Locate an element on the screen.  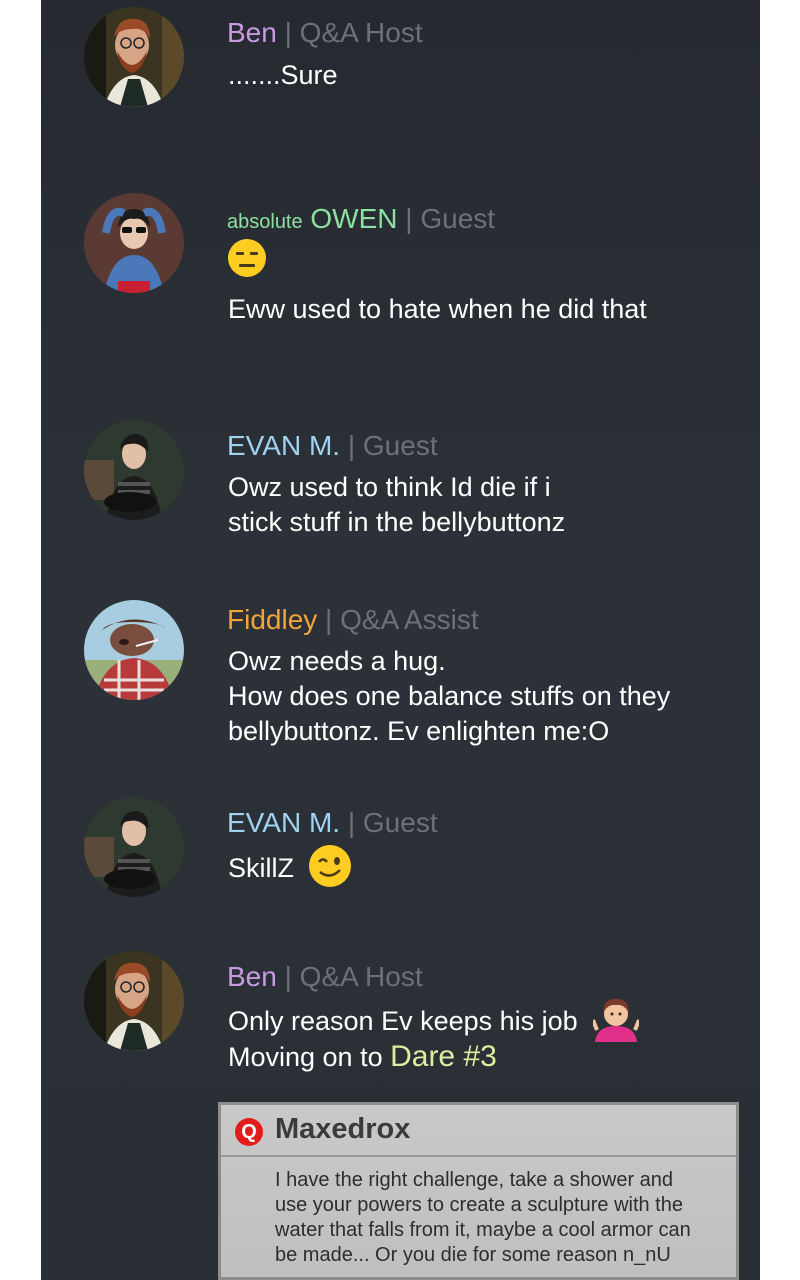
expressionless-face-icon is located at coordinates (247, 262).